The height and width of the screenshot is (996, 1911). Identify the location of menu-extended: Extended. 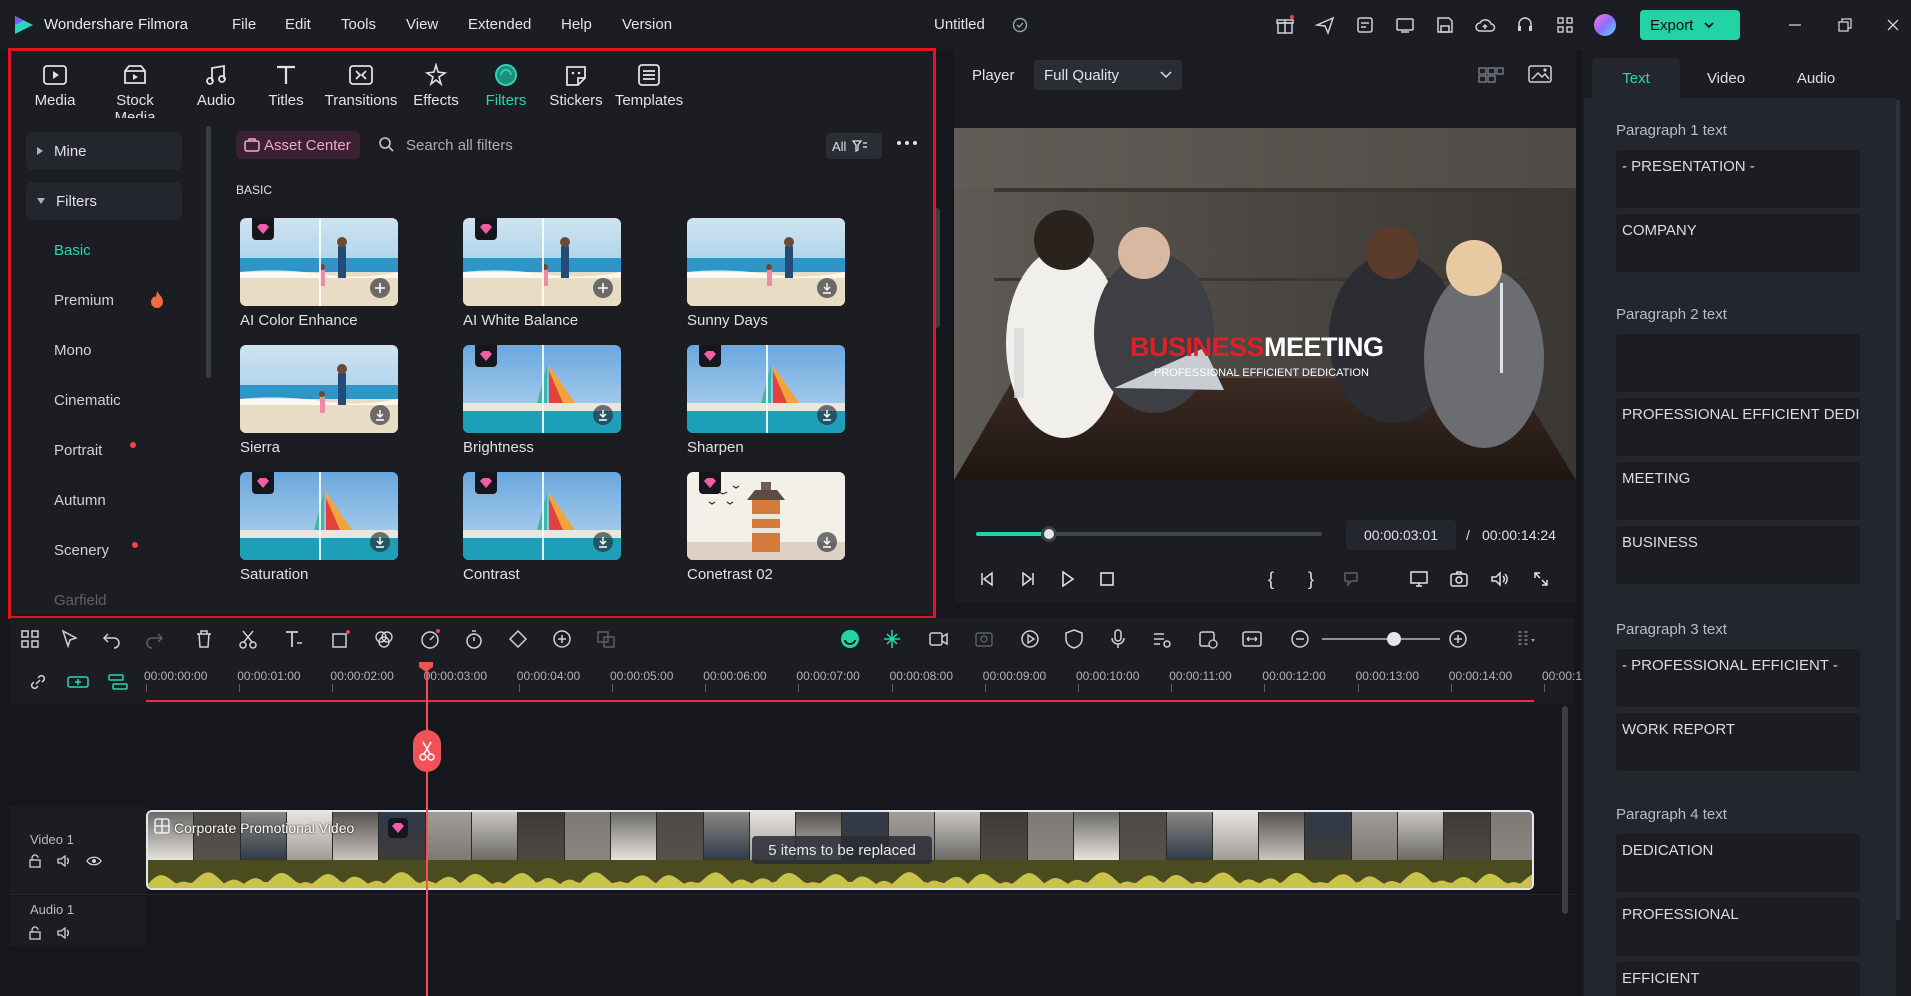
(499, 24).